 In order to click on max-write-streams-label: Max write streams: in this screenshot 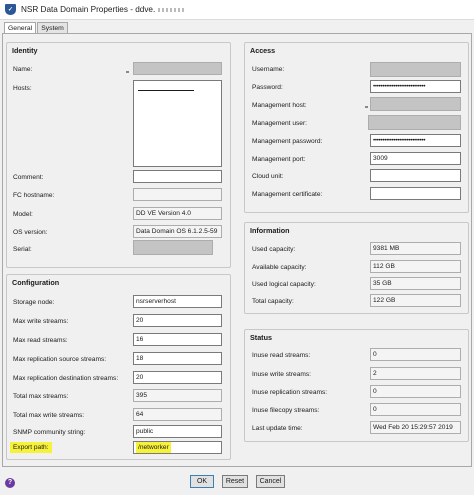, I will do `click(41, 321)`.